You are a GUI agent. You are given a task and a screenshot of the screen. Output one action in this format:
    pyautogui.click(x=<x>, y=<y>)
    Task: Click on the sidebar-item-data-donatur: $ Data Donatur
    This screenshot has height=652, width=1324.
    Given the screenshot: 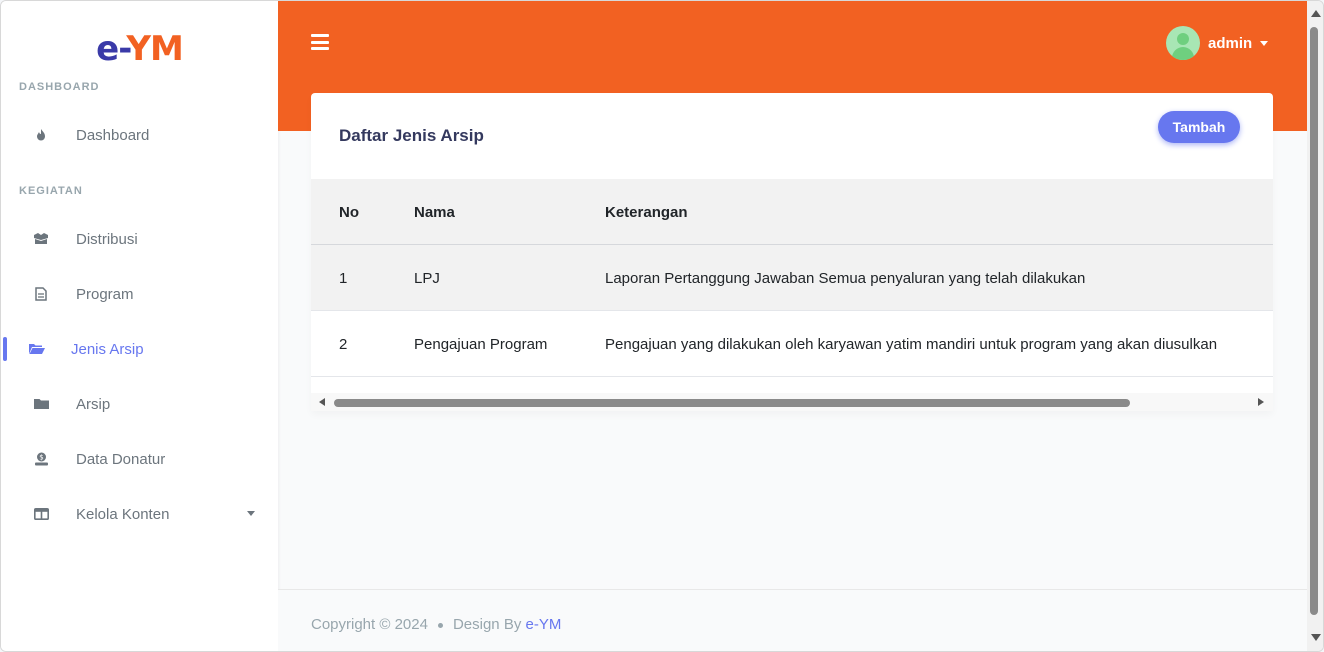 What is the action you would take?
    pyautogui.click(x=139, y=459)
    